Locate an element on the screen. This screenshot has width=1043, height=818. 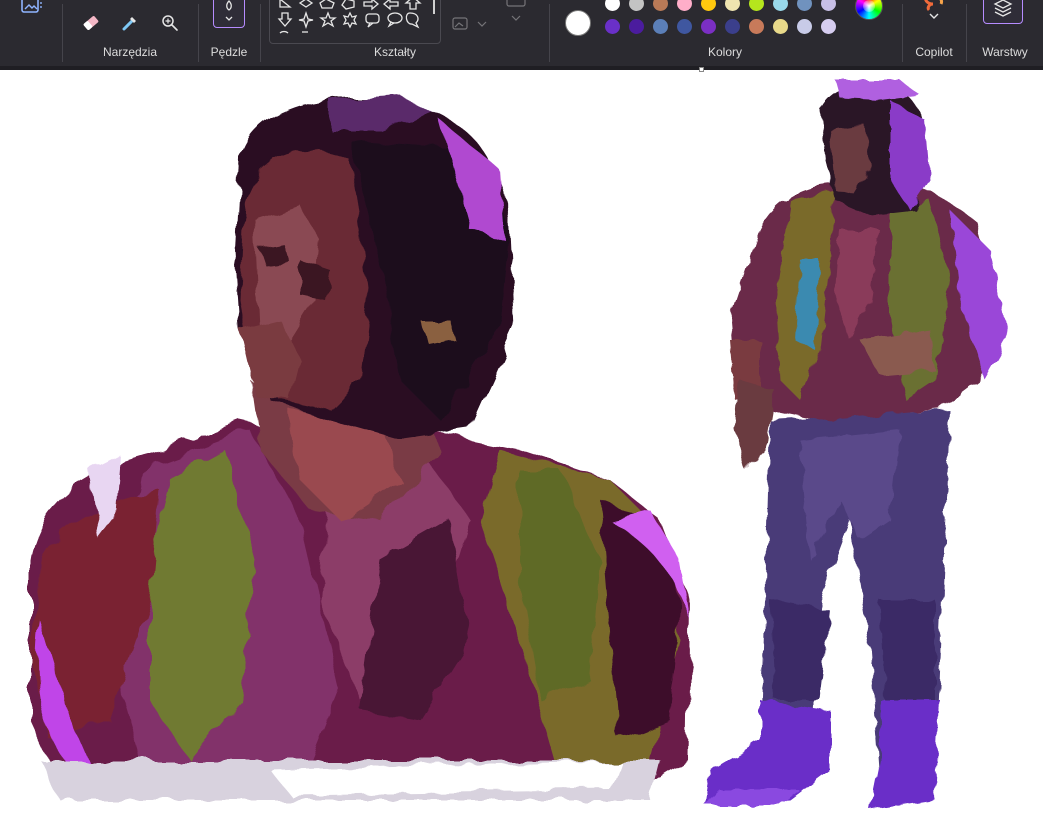
shape-outline-icon is located at coordinates (469, 23).